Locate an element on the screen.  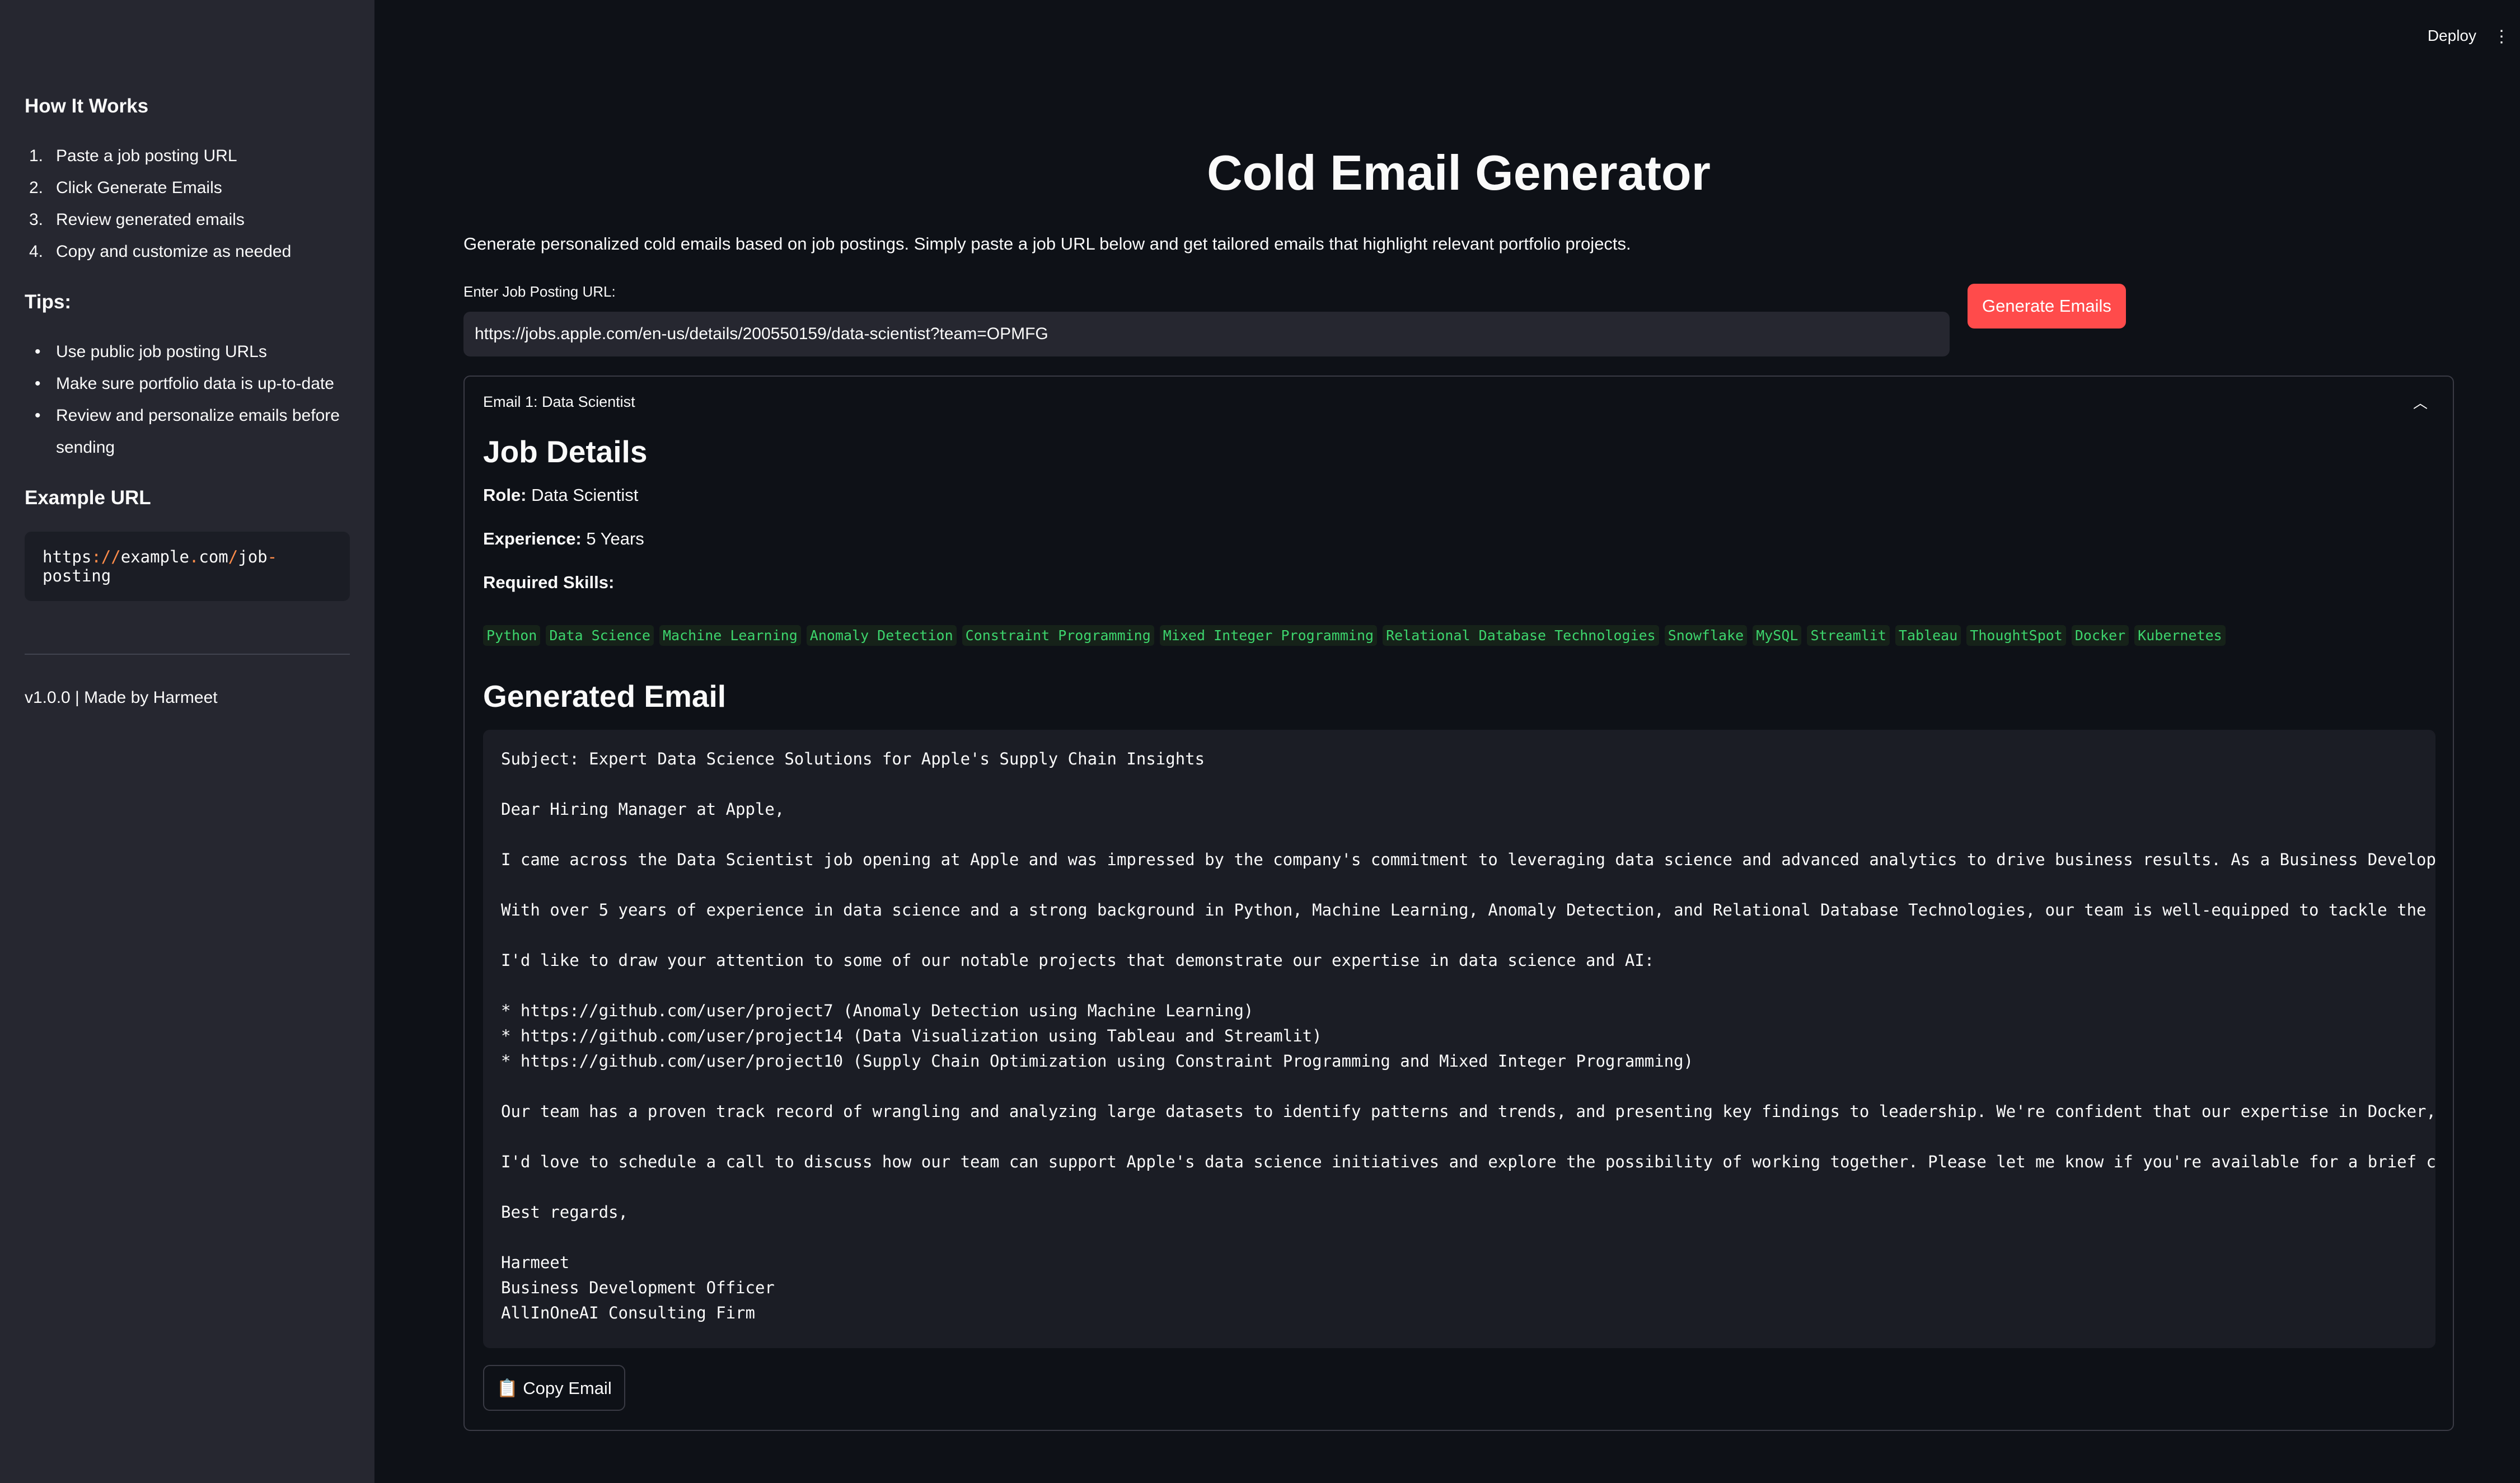
email-line: Best regards, is located at coordinates (564, 1212).